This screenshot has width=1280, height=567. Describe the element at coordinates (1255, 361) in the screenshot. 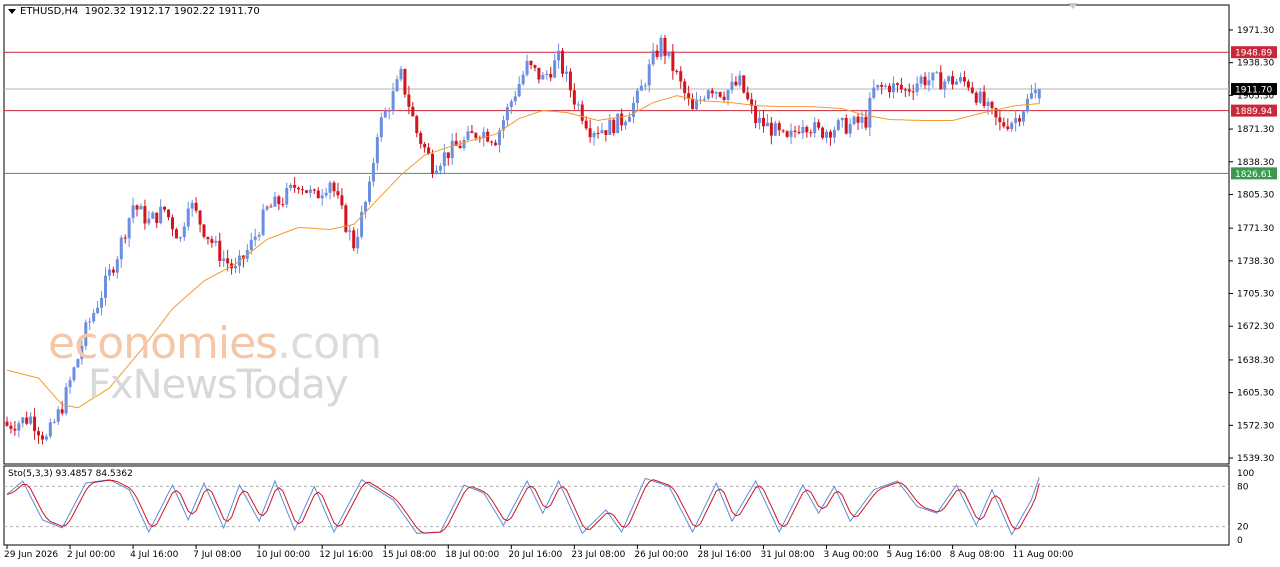

I see `y-tick-label: 1638.30` at that location.